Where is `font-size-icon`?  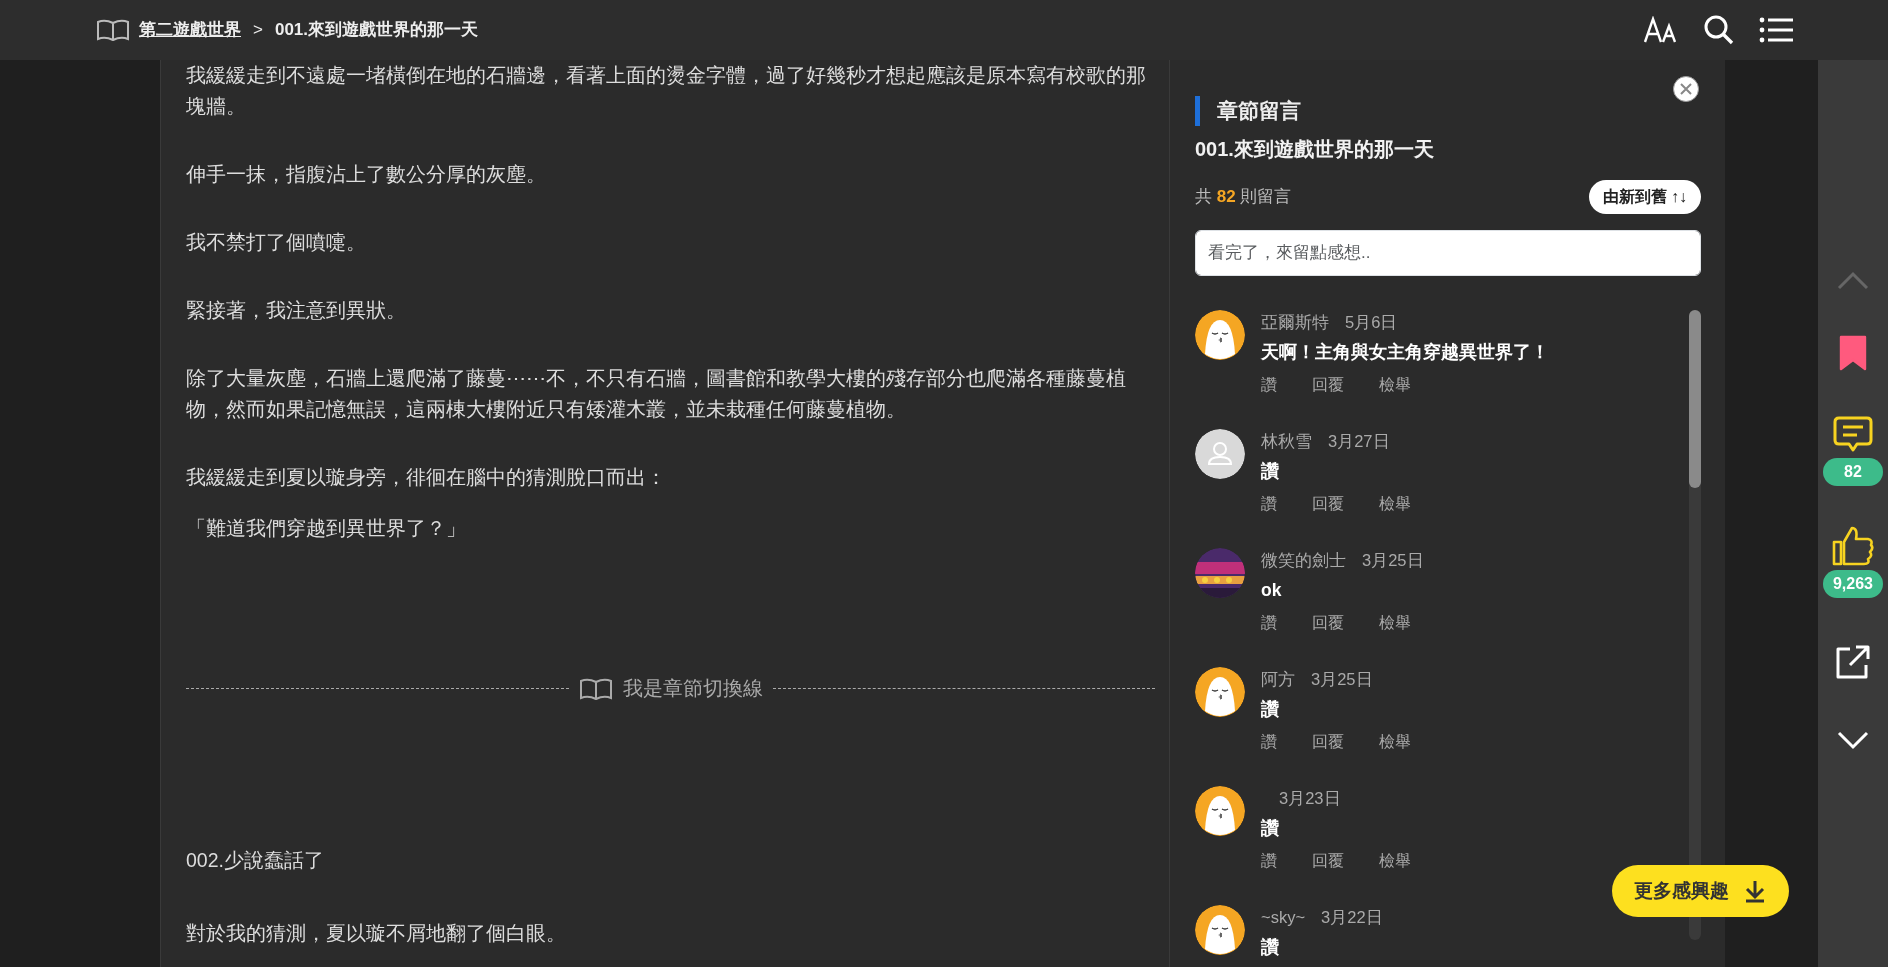
font-size-icon is located at coordinates (1661, 30).